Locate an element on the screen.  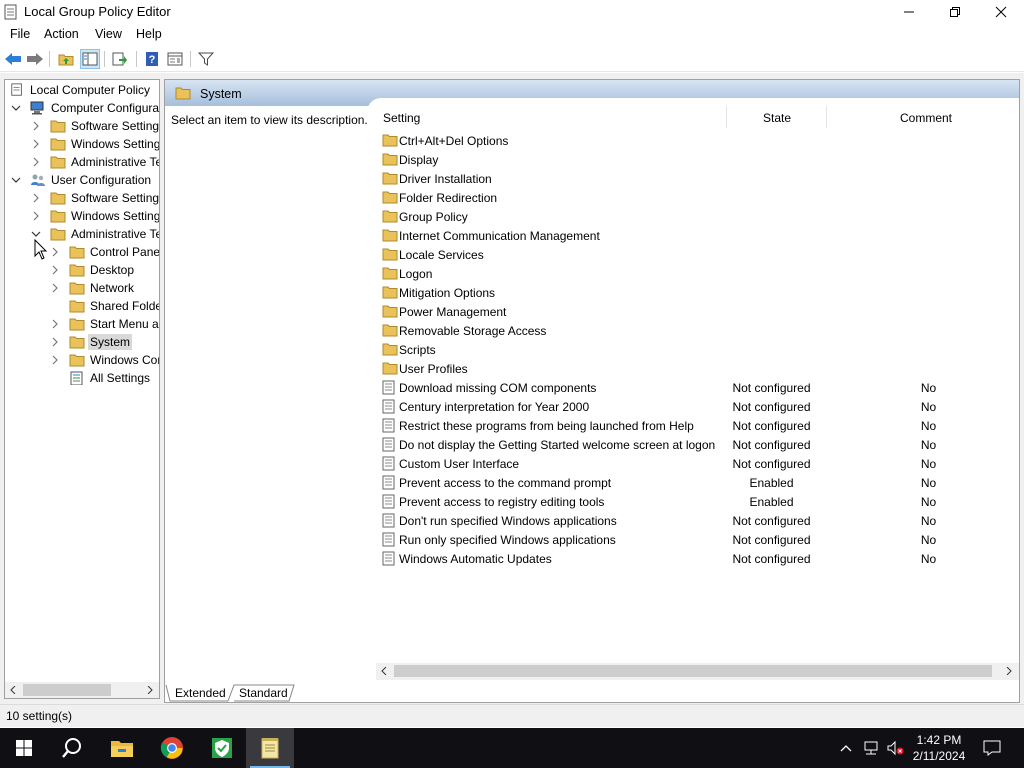
folder-row: Display is located at coordinates (700, 159).